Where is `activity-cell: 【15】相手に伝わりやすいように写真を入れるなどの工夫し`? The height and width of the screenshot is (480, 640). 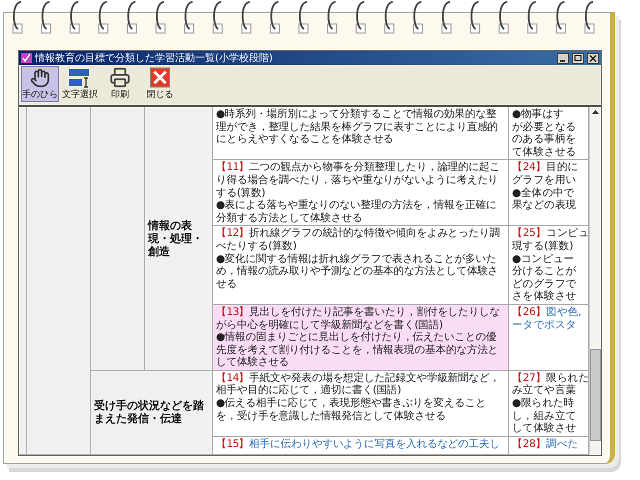 activity-cell: 【15】相手に伝わりやすいように写真を入れるなどの工夫し is located at coordinates (361, 445).